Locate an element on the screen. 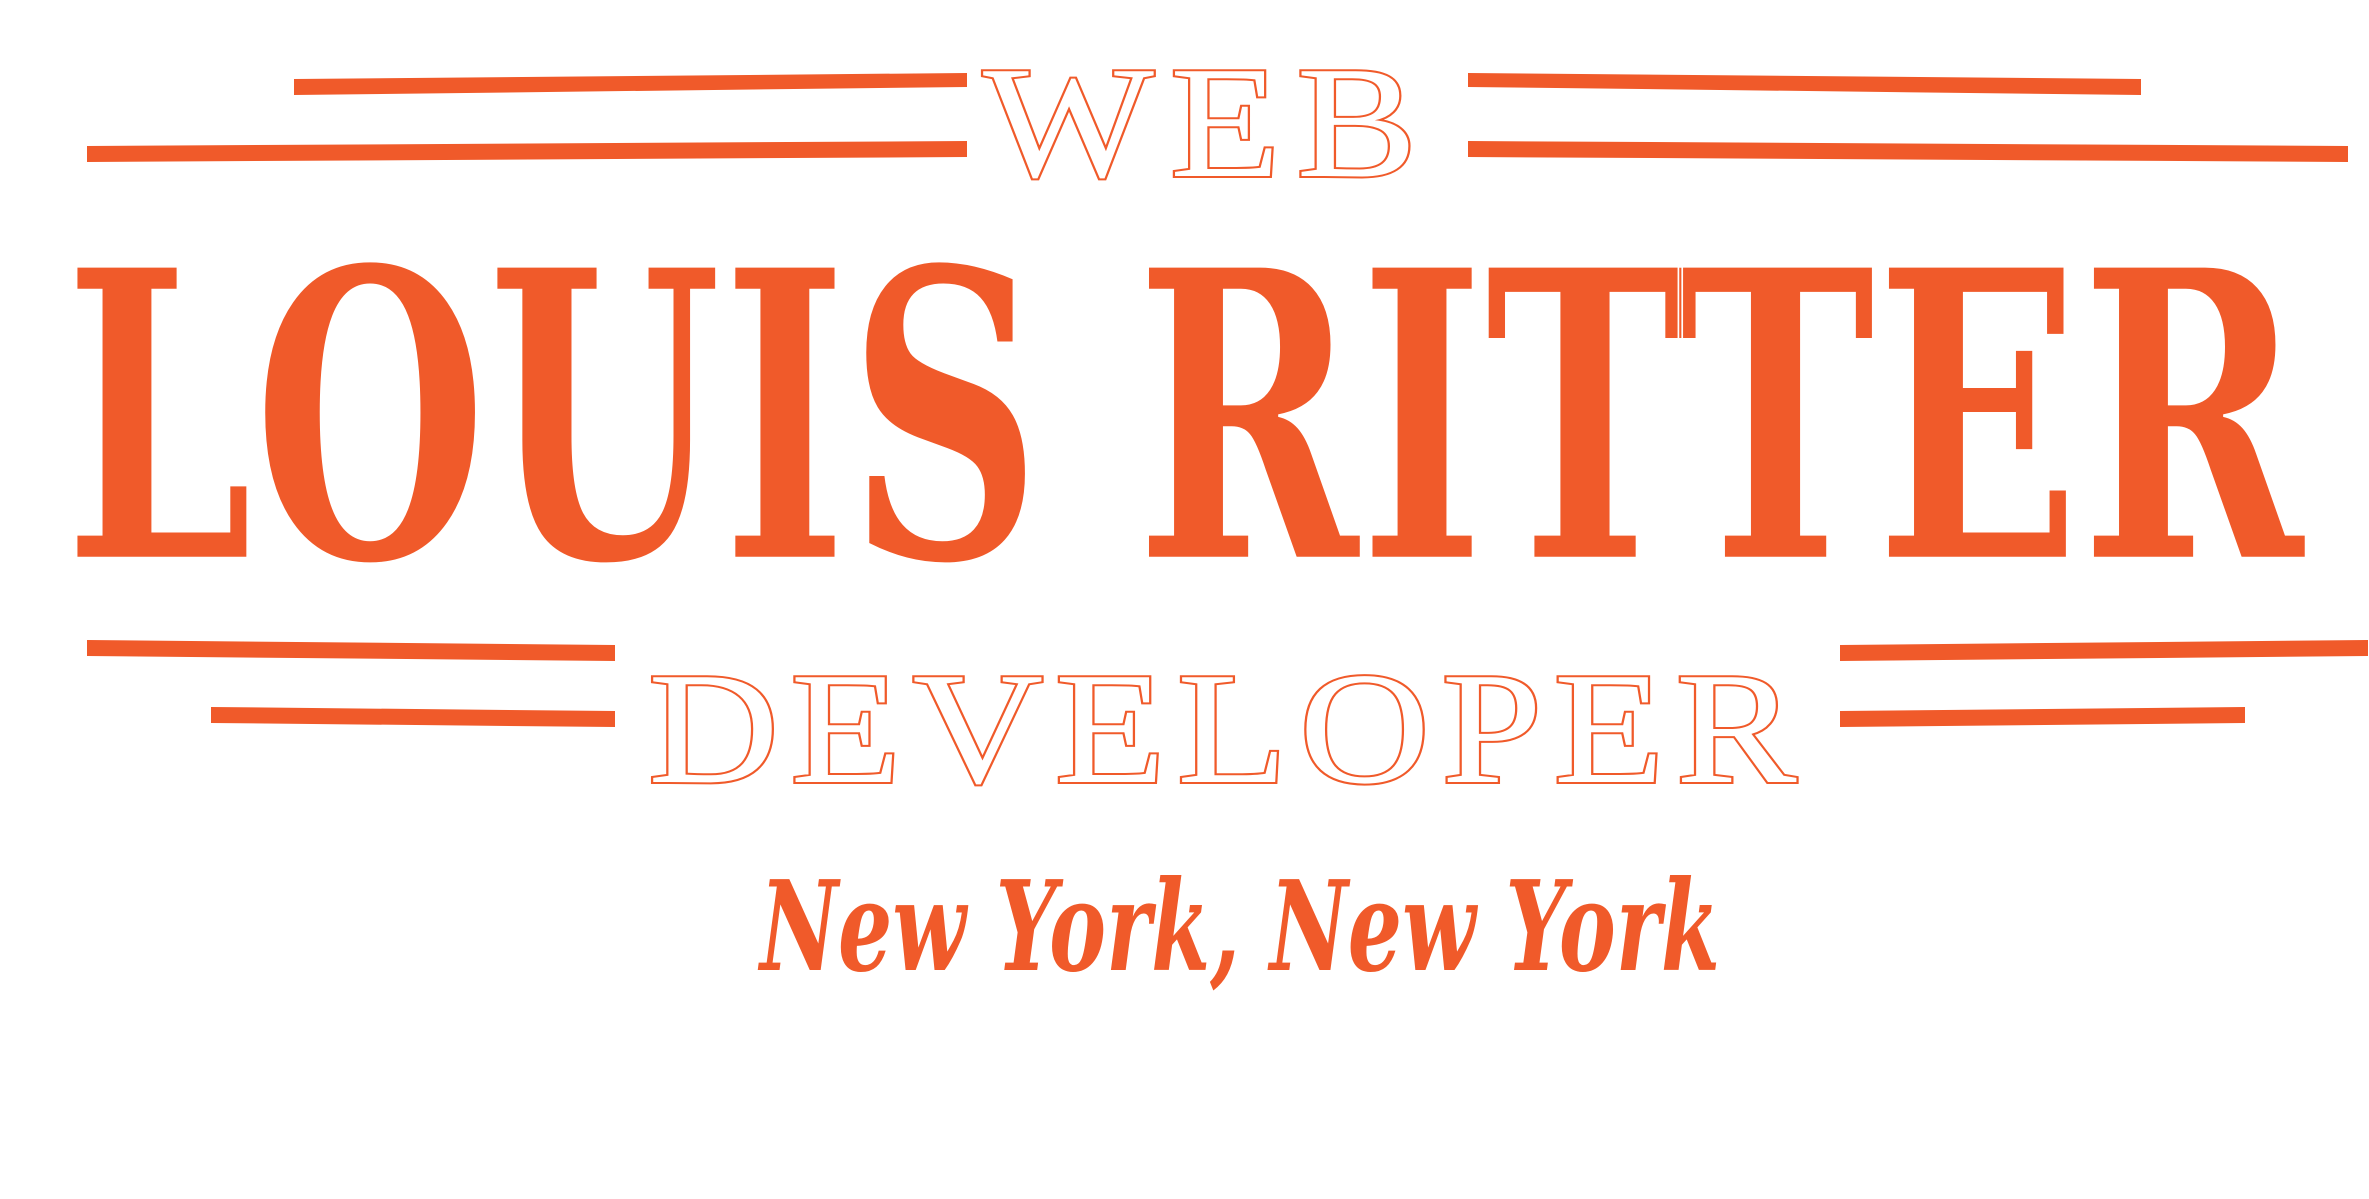  rule-top-left-upper is located at coordinates (630, 84).